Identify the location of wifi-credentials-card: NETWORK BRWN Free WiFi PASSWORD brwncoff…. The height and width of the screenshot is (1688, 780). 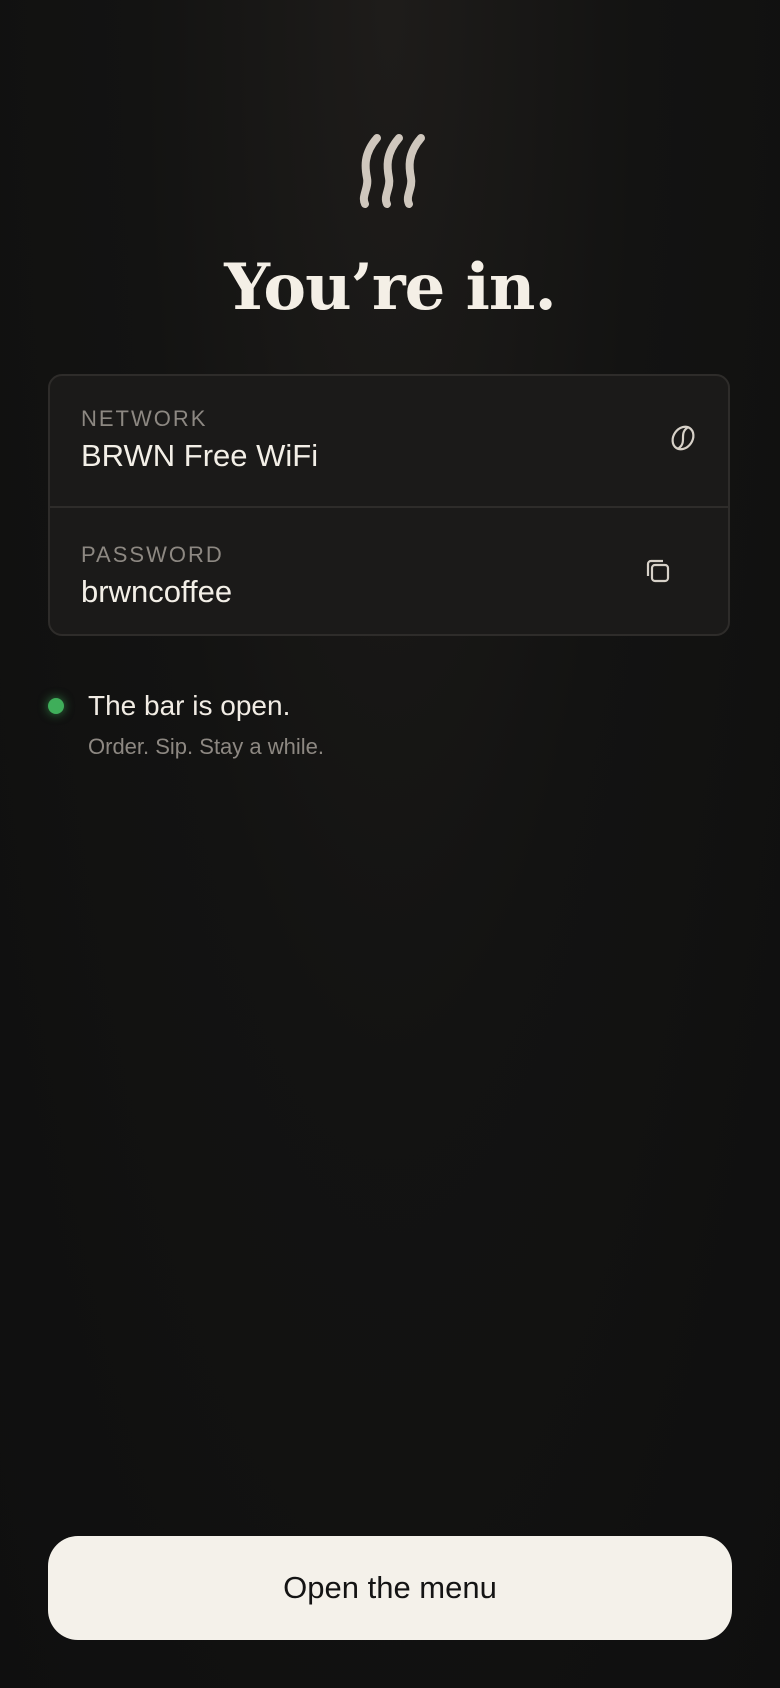
(389, 505).